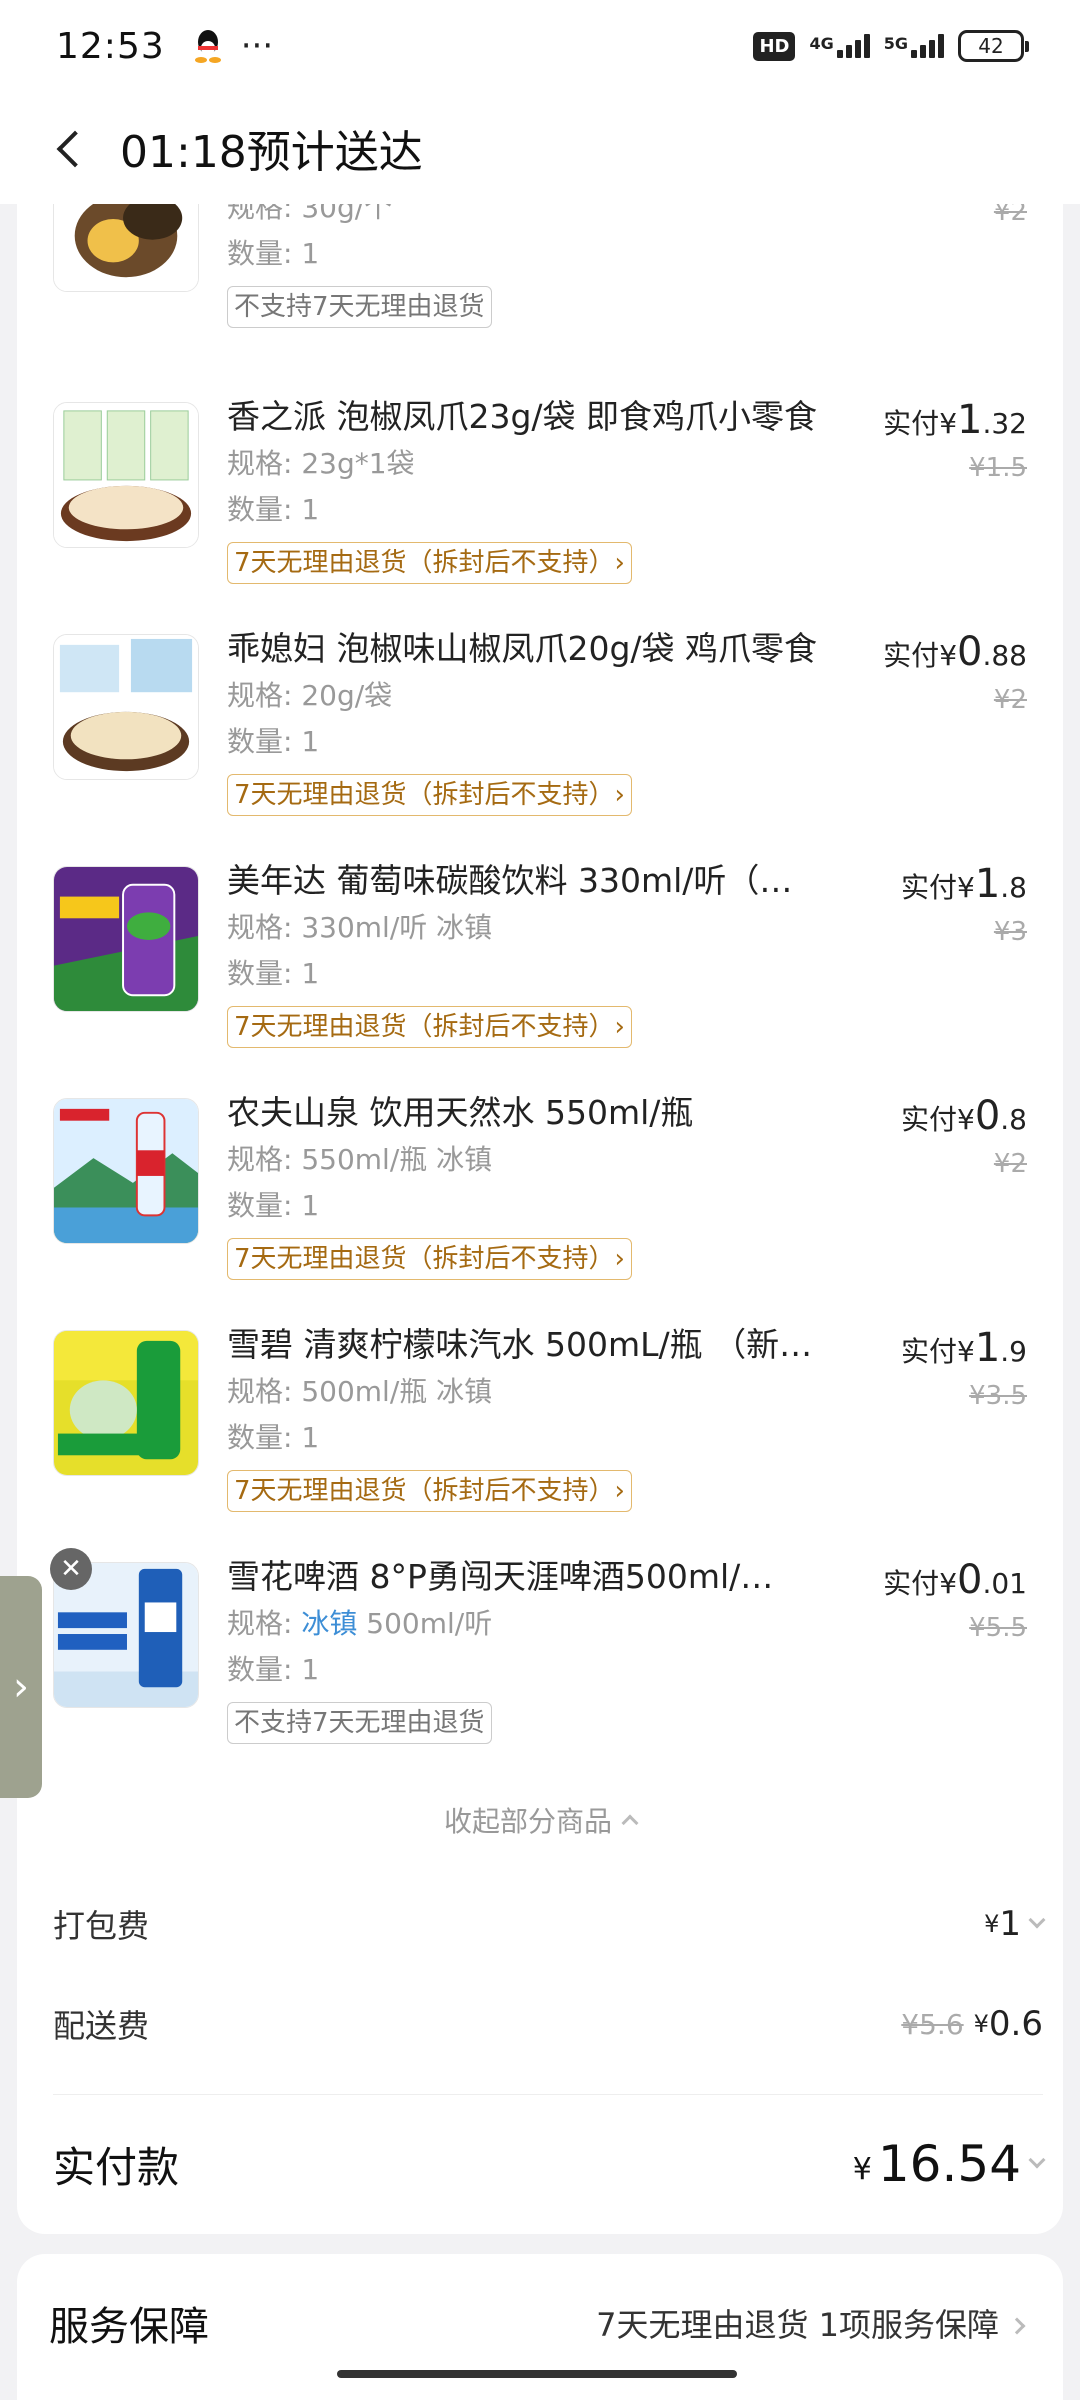 The height and width of the screenshot is (2400, 1080). What do you see at coordinates (1037, 1920) in the screenshot?
I see `chevron-down-icon` at bounding box center [1037, 1920].